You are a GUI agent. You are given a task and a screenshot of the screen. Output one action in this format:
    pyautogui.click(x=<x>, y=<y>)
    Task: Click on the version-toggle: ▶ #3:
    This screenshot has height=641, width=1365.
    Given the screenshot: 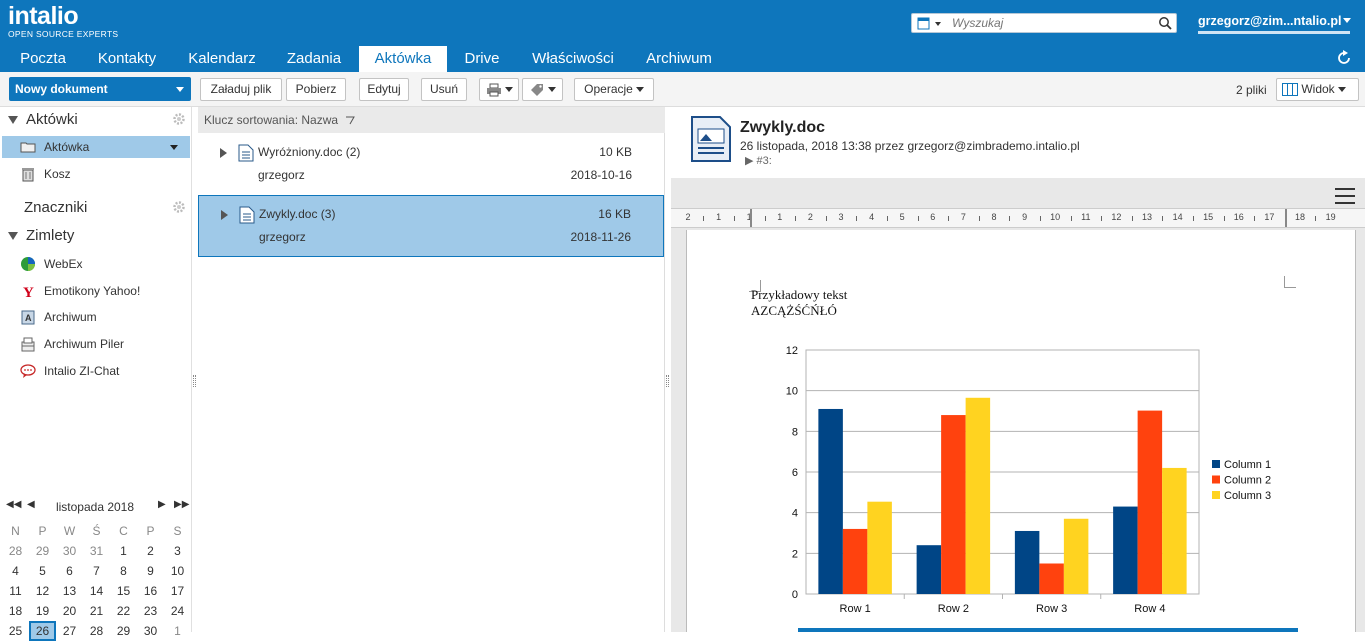 What is the action you would take?
    pyautogui.click(x=758, y=160)
    